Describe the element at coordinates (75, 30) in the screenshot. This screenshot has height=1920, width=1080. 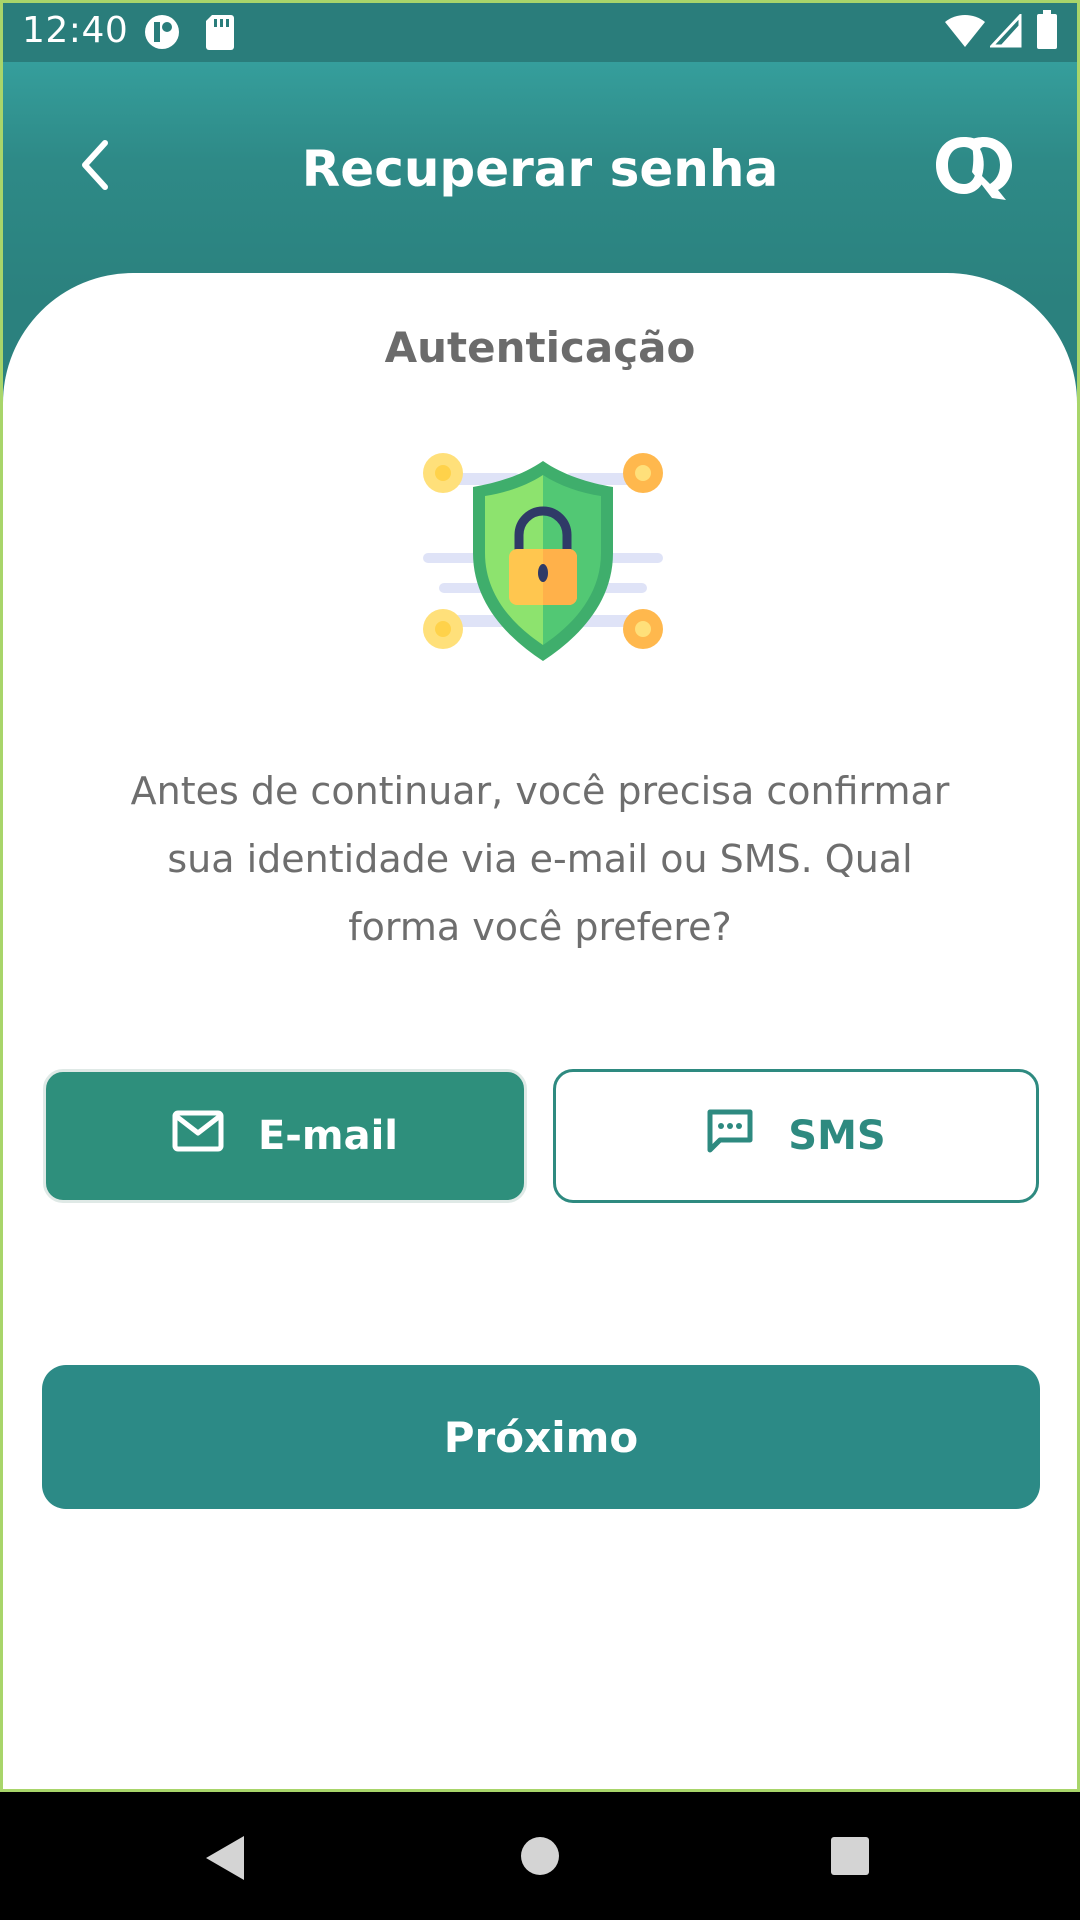
I see `status-time: 12:40` at that location.